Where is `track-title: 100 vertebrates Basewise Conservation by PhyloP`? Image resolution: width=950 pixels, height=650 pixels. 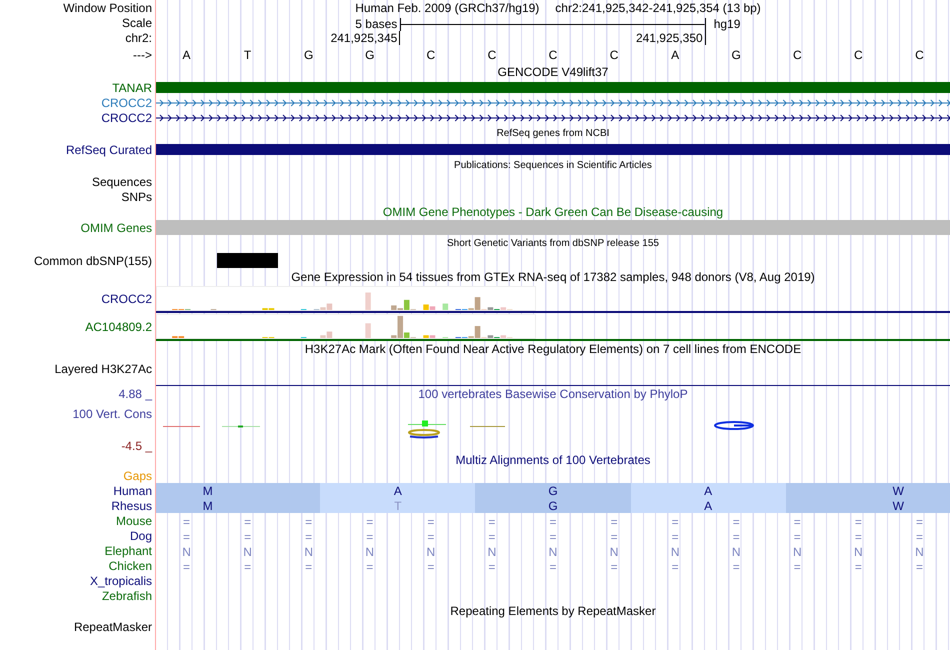
track-title: 100 vertebrates Basewise Conservation by PhyloP is located at coordinates (553, 394).